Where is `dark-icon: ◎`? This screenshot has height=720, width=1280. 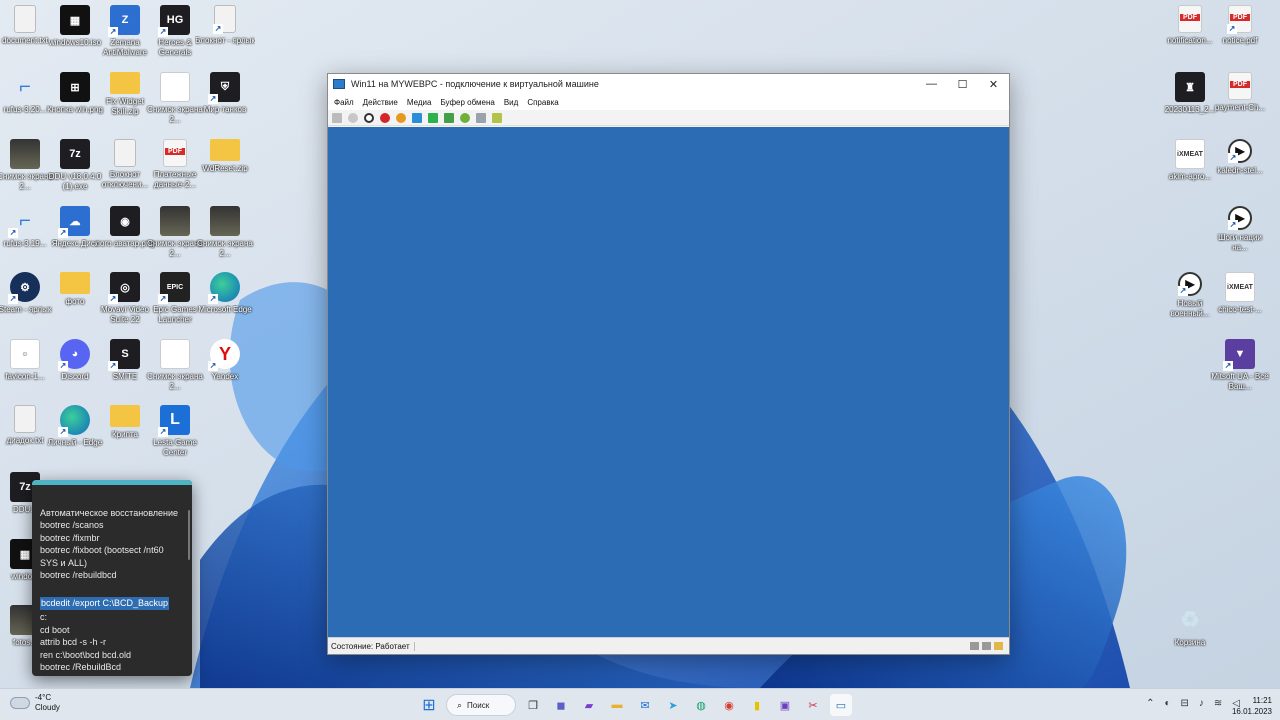
dark-icon: ◎ is located at coordinates (124, 288).